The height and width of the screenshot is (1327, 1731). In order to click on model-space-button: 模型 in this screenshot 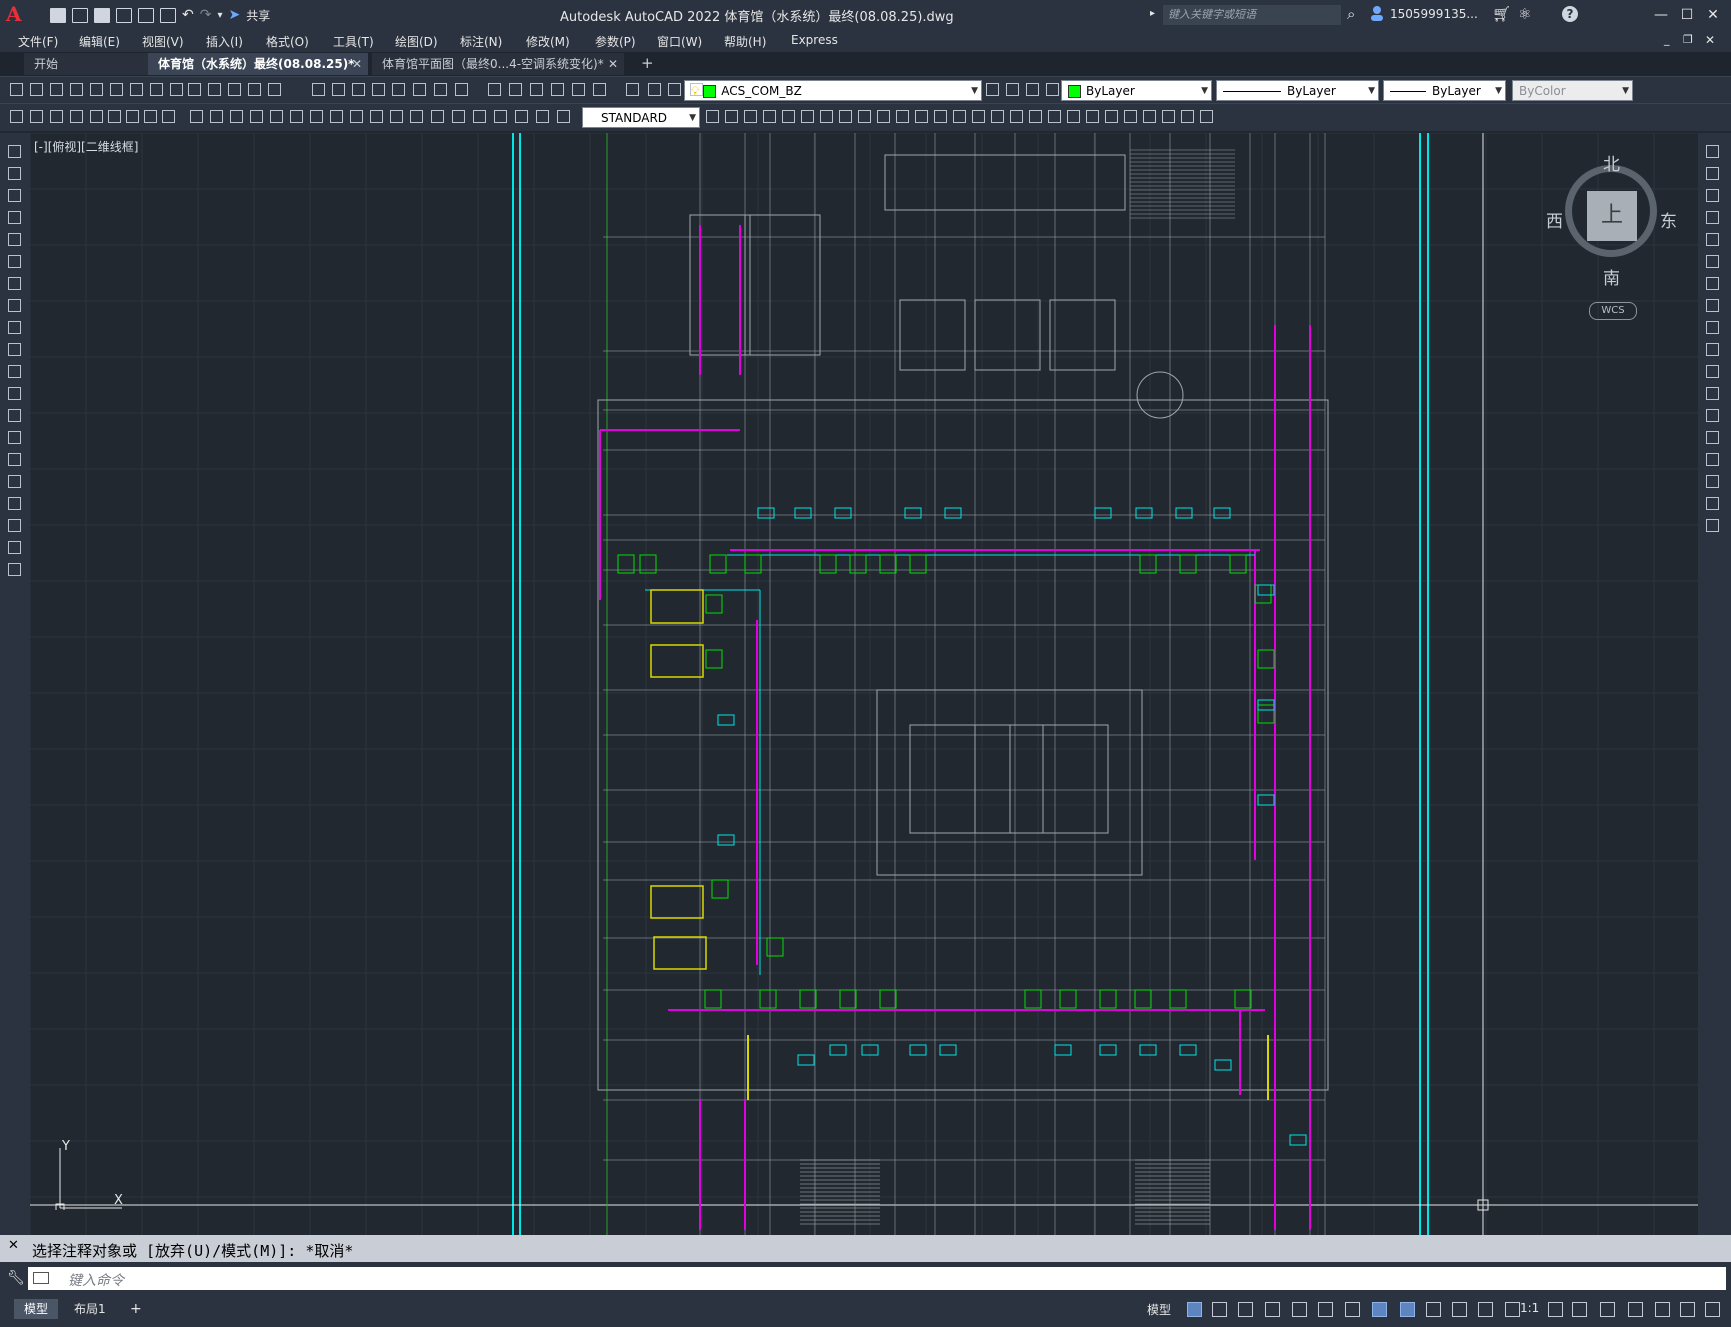, I will do `click(1159, 1309)`.